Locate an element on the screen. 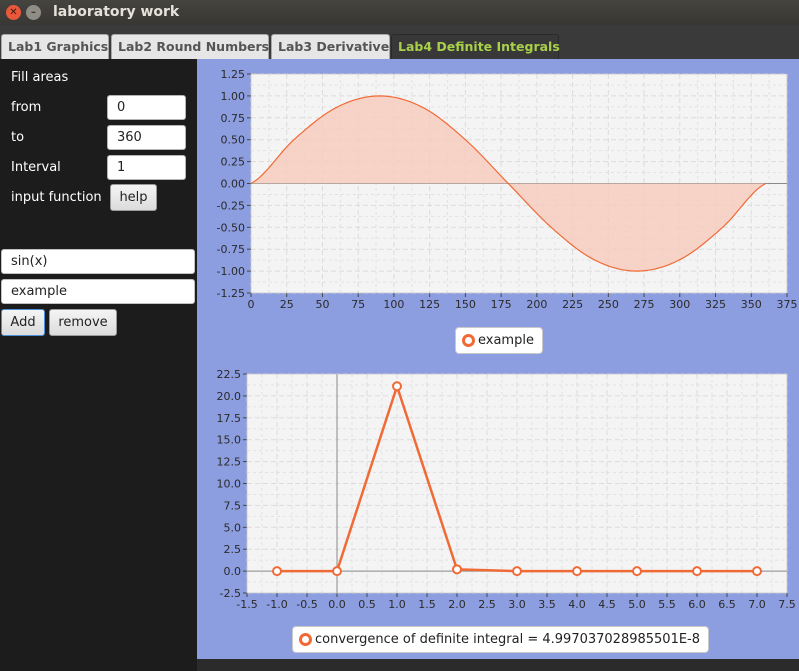 This screenshot has width=799, height=671. to-input: 360 is located at coordinates (146, 137).